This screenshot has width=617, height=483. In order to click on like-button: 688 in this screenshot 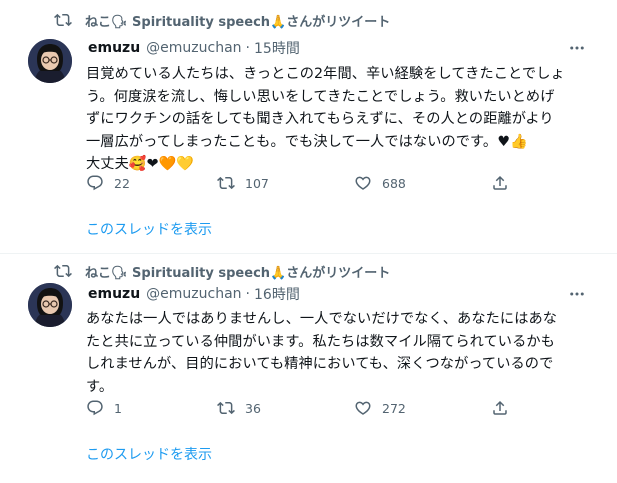, I will do `click(380, 183)`.